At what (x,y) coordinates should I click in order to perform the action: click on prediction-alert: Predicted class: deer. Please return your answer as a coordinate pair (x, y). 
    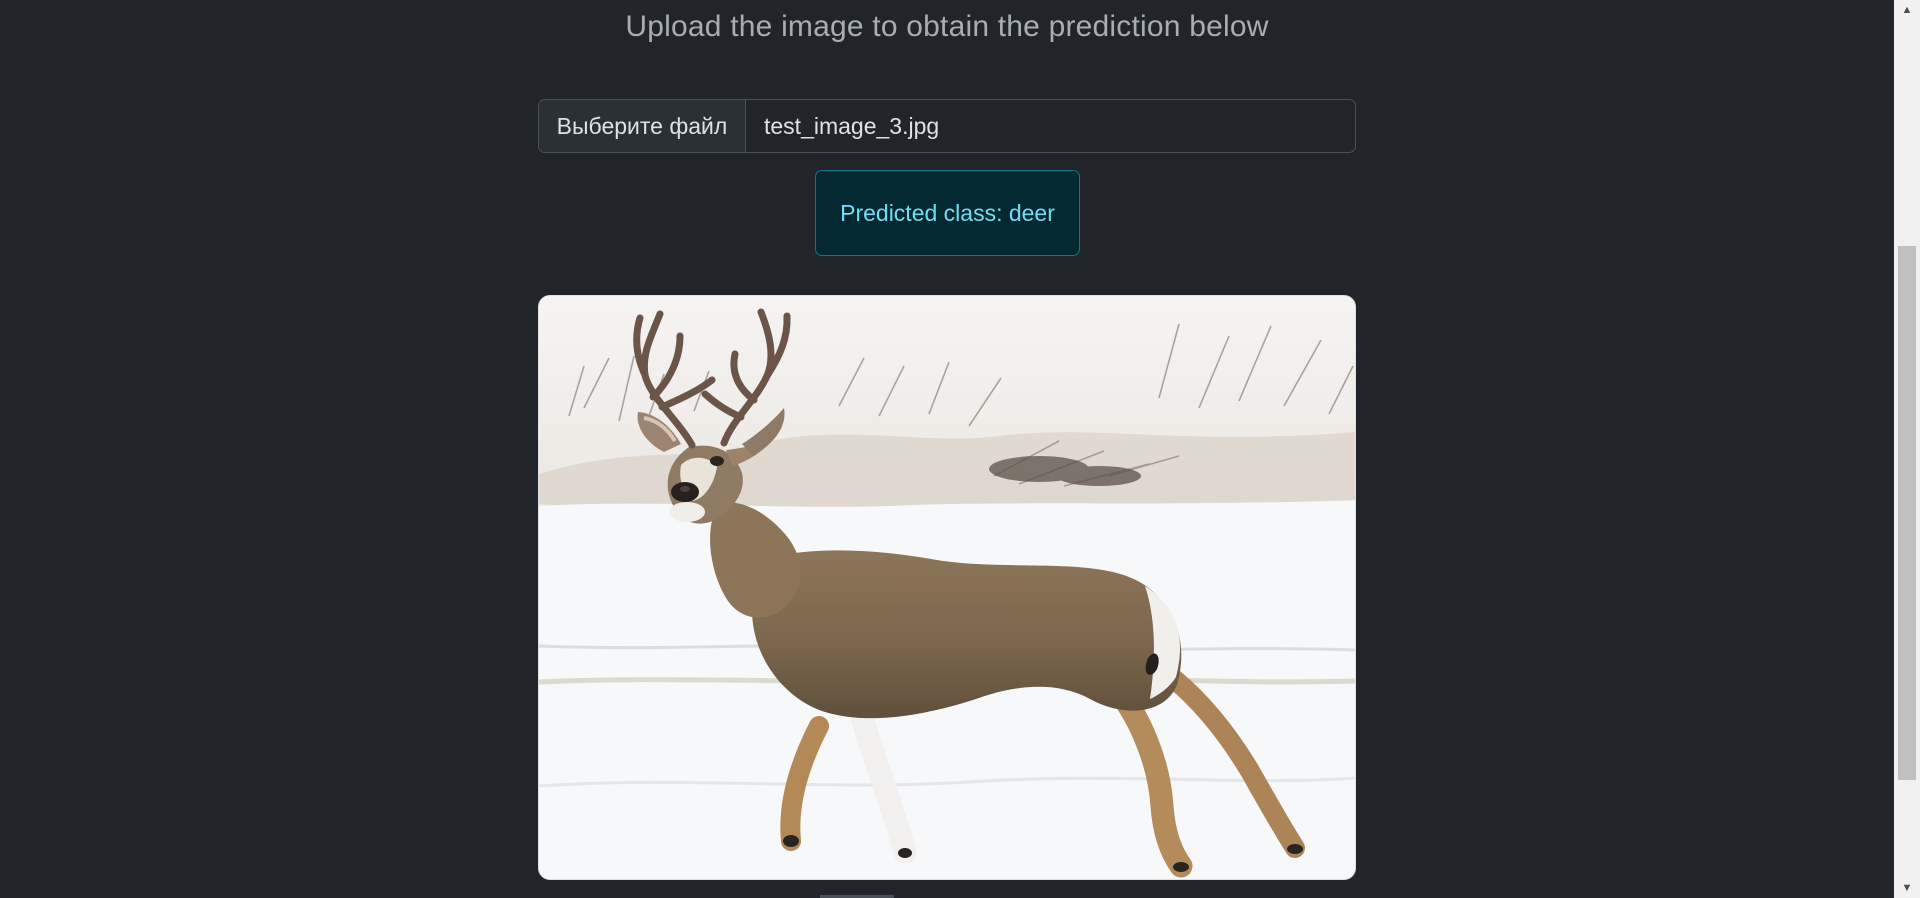
    Looking at the image, I should click on (947, 213).